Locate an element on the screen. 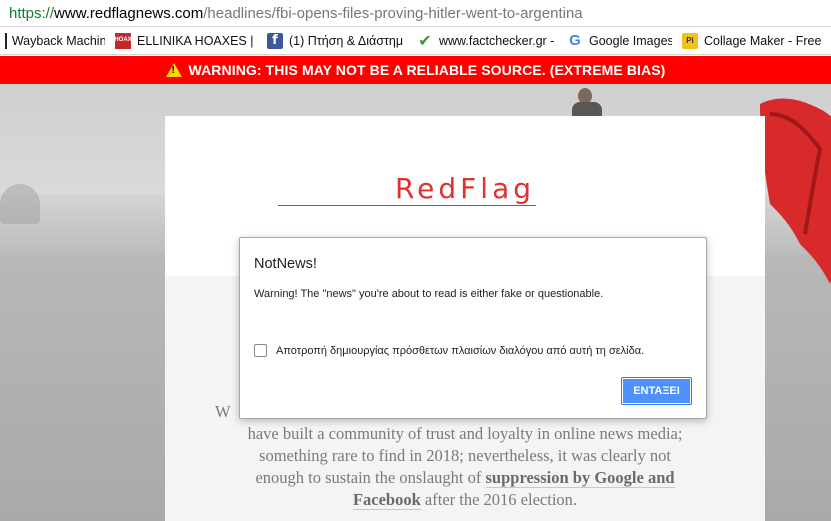 This screenshot has height=521, width=831. bookmark-label: www.factchecker.gr - is located at coordinates (497, 40).